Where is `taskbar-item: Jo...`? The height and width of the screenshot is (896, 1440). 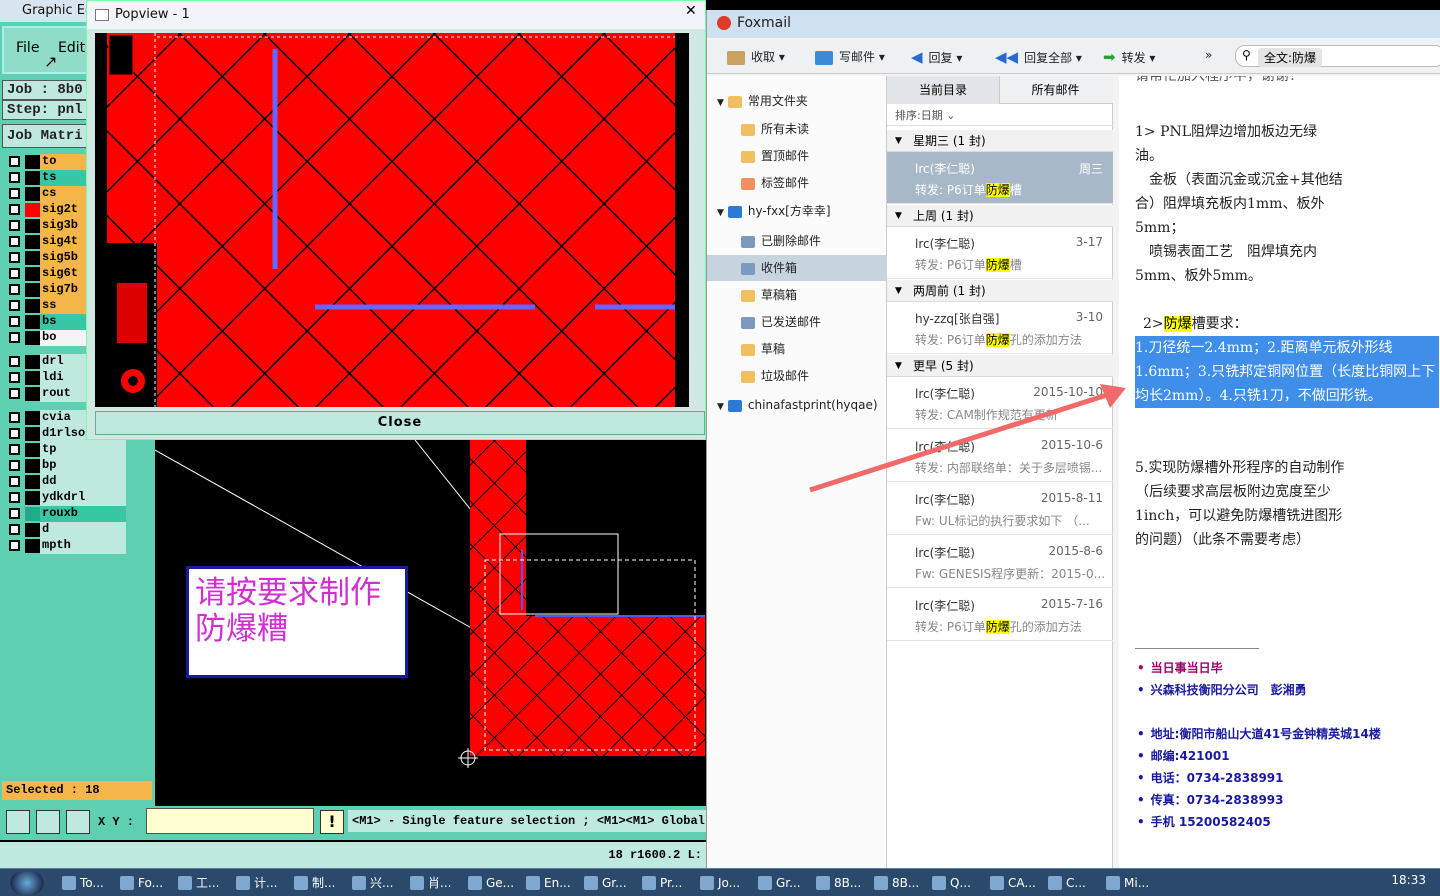
taskbar-item: Jo... is located at coordinates (724, 883).